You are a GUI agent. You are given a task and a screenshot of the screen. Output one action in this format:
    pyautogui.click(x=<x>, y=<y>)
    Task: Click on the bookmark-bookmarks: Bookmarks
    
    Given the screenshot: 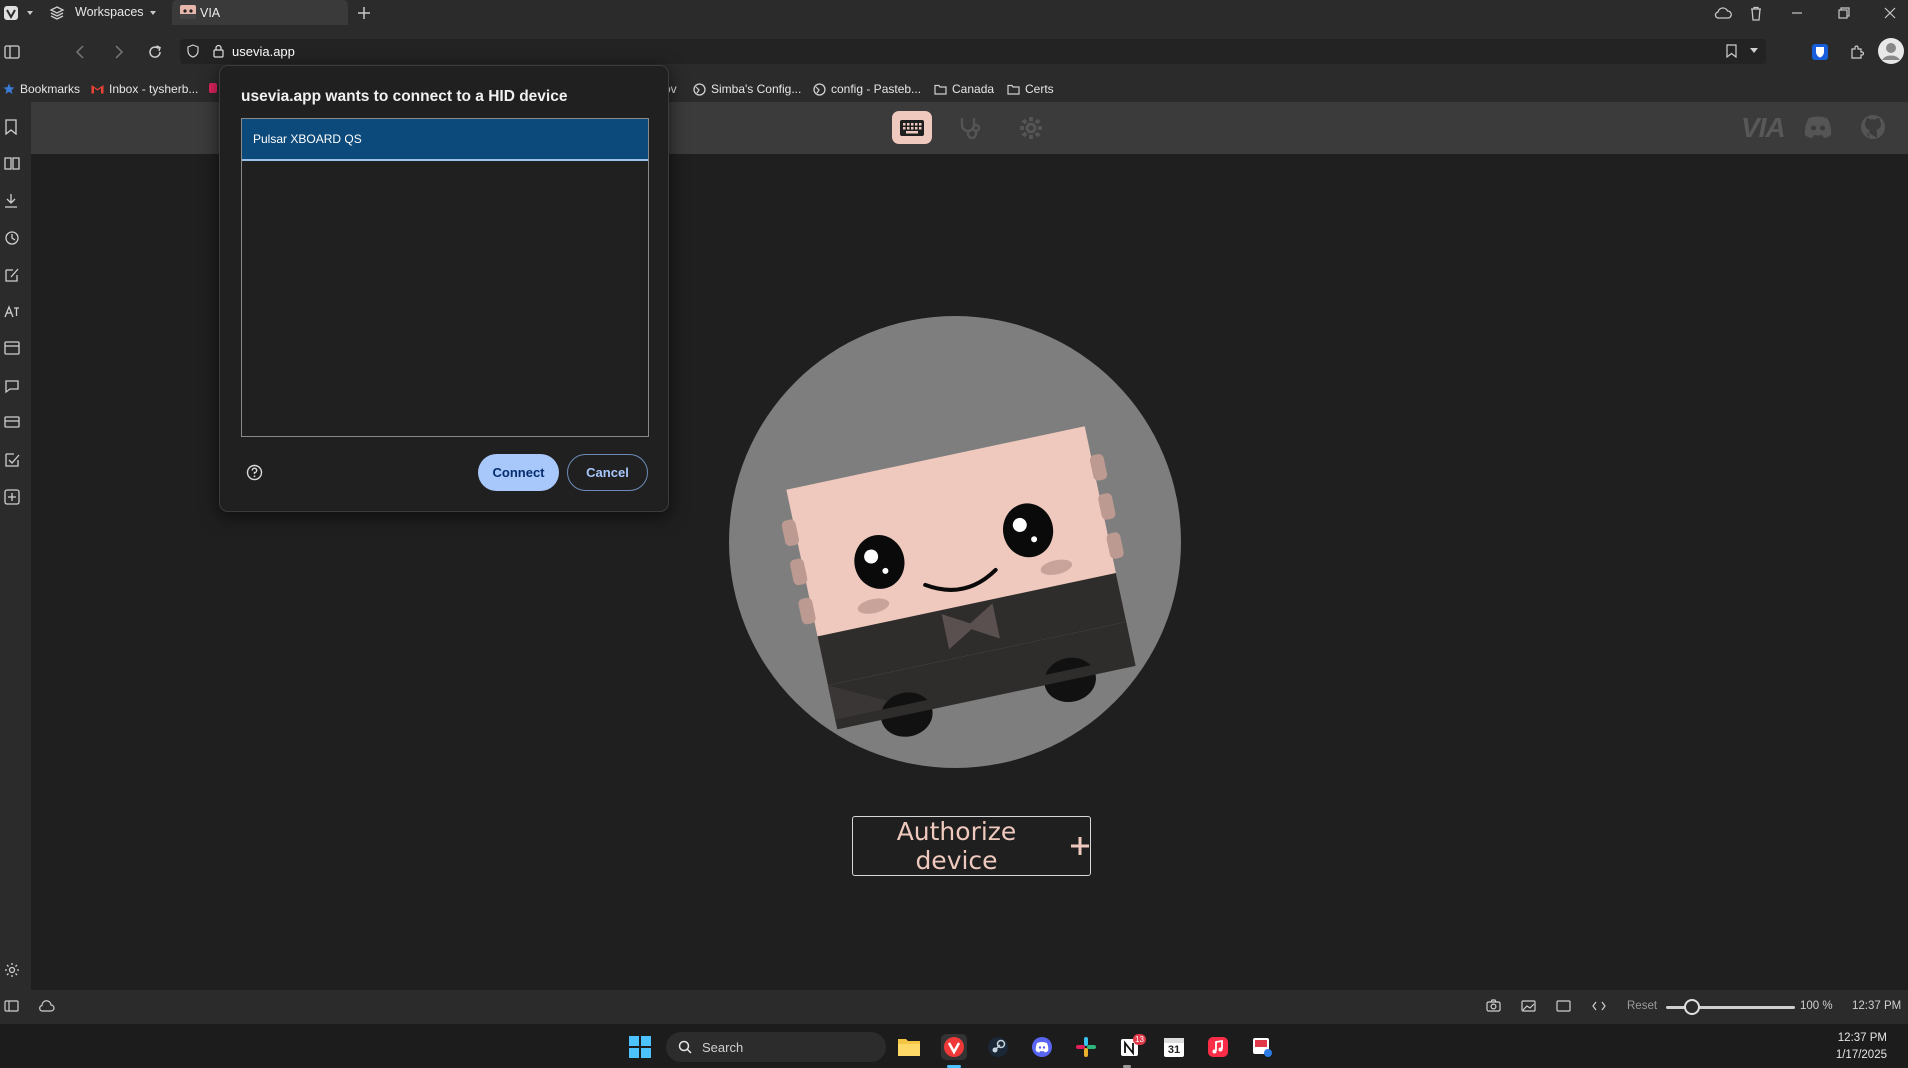 What is the action you would take?
    pyautogui.click(x=41, y=89)
    